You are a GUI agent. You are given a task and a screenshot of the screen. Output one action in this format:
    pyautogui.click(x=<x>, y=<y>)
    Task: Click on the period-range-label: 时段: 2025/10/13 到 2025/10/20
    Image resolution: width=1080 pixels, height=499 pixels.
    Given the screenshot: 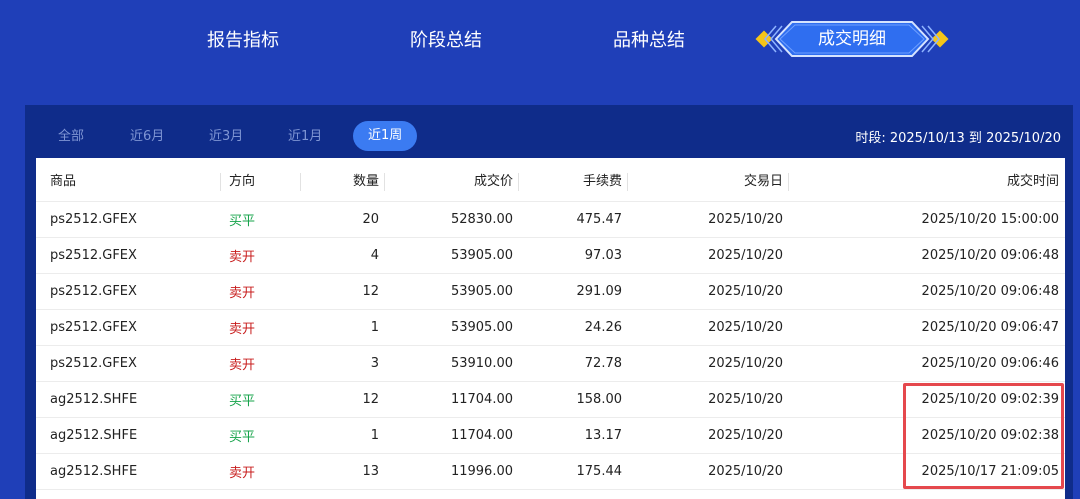 What is the action you would take?
    pyautogui.click(x=958, y=138)
    